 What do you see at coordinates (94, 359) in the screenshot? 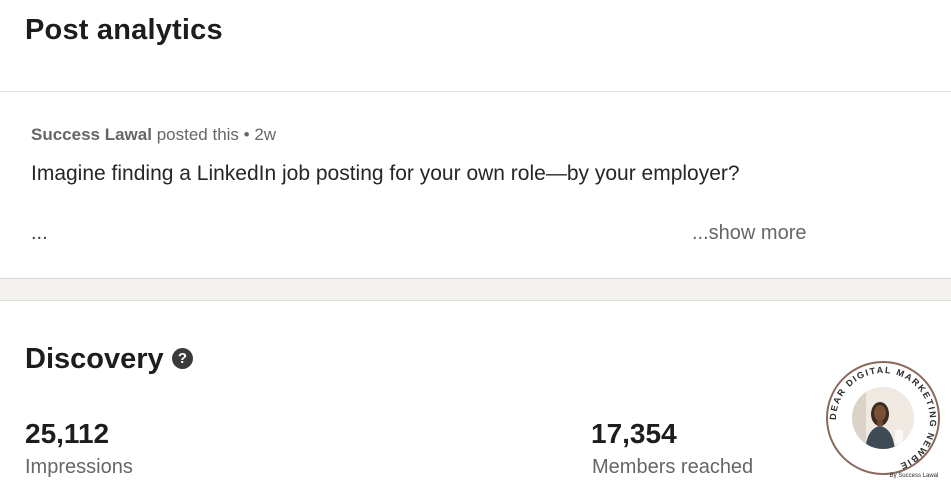
I see `discovery-title: Discovery` at bounding box center [94, 359].